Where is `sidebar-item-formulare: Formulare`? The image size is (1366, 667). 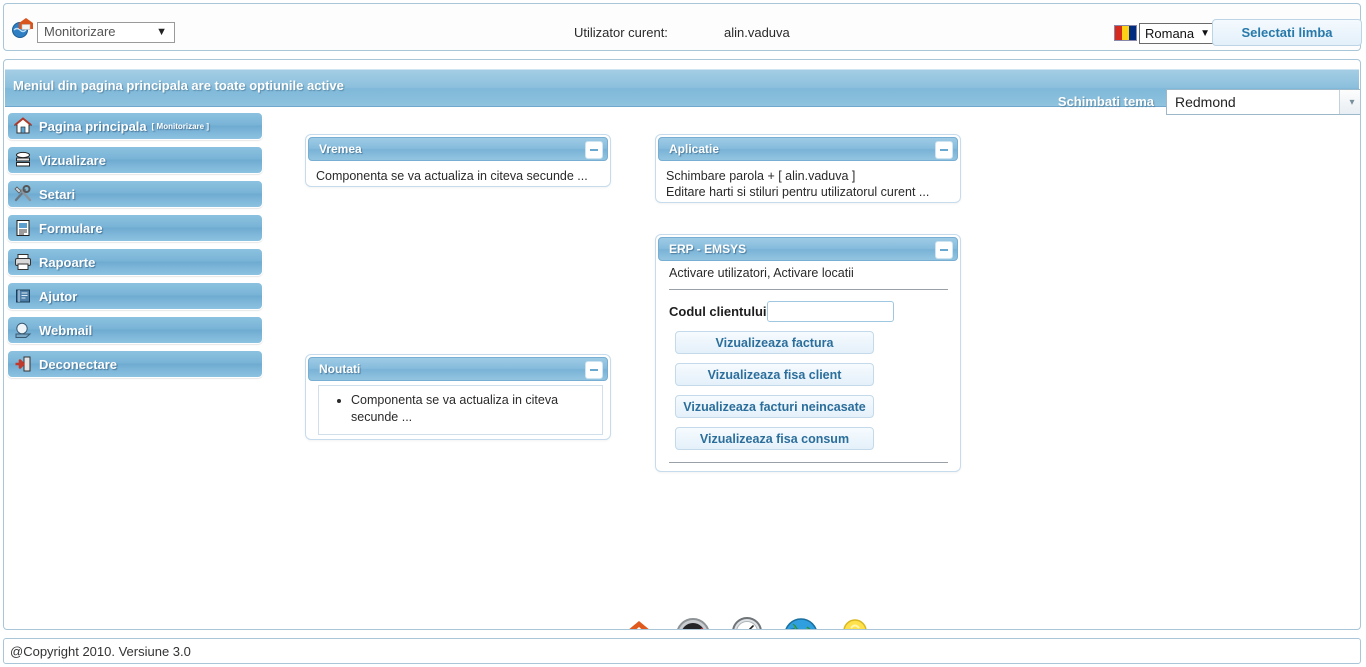
sidebar-item-formulare: Formulare is located at coordinates (135, 228).